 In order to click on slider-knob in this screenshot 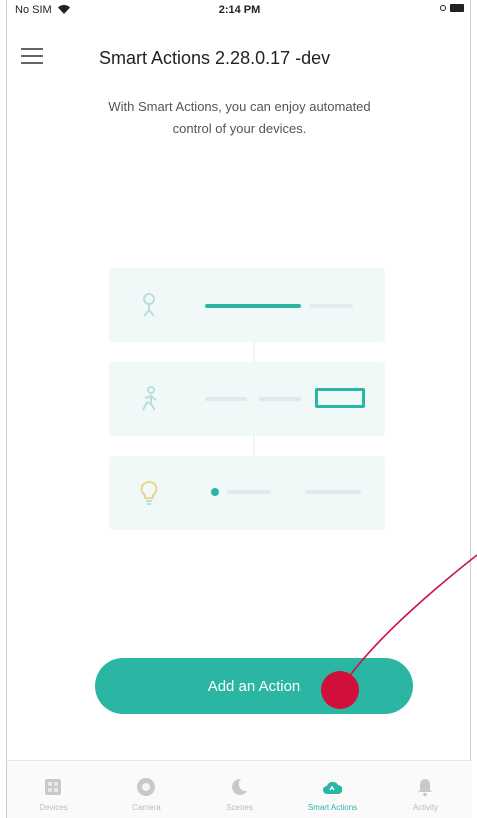, I will do `click(215, 492)`.